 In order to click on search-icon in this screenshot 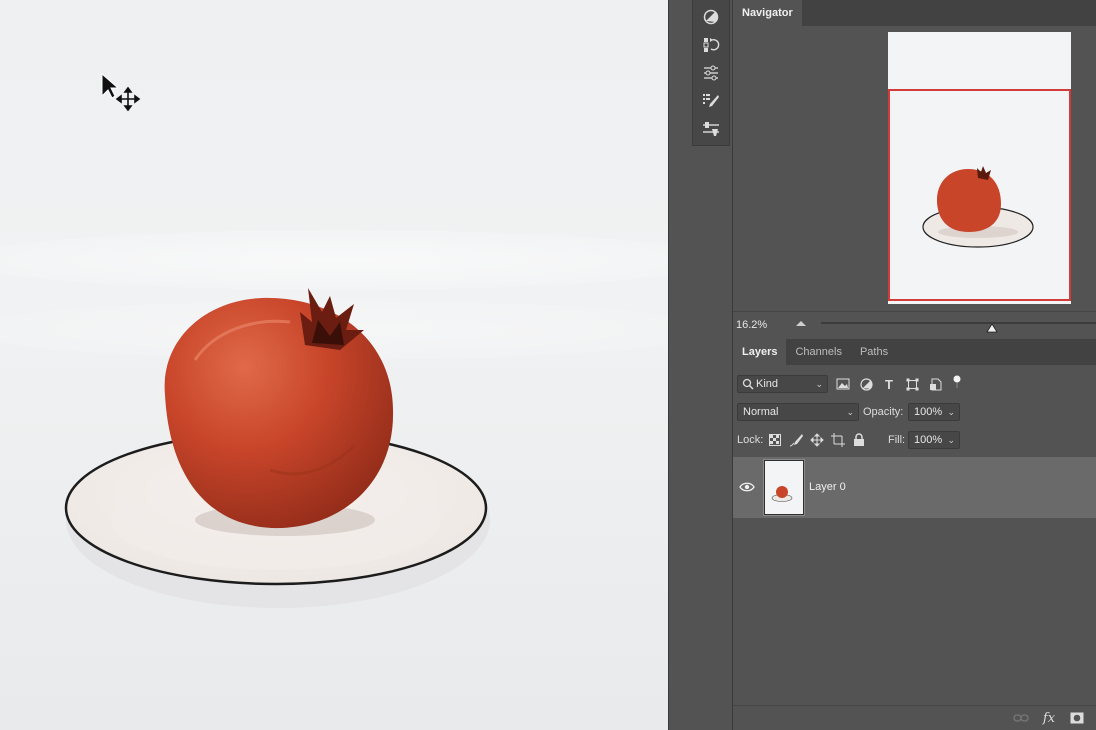, I will do `click(748, 384)`.